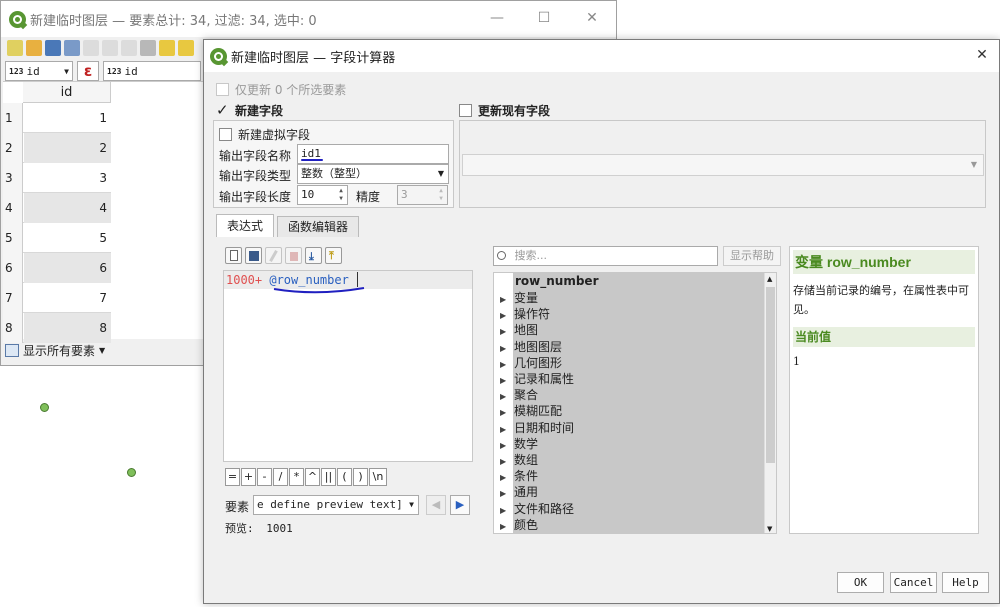 The width and height of the screenshot is (1000, 607). What do you see at coordinates (544, 18) in the screenshot?
I see `maximize-icon: ☐` at bounding box center [544, 18].